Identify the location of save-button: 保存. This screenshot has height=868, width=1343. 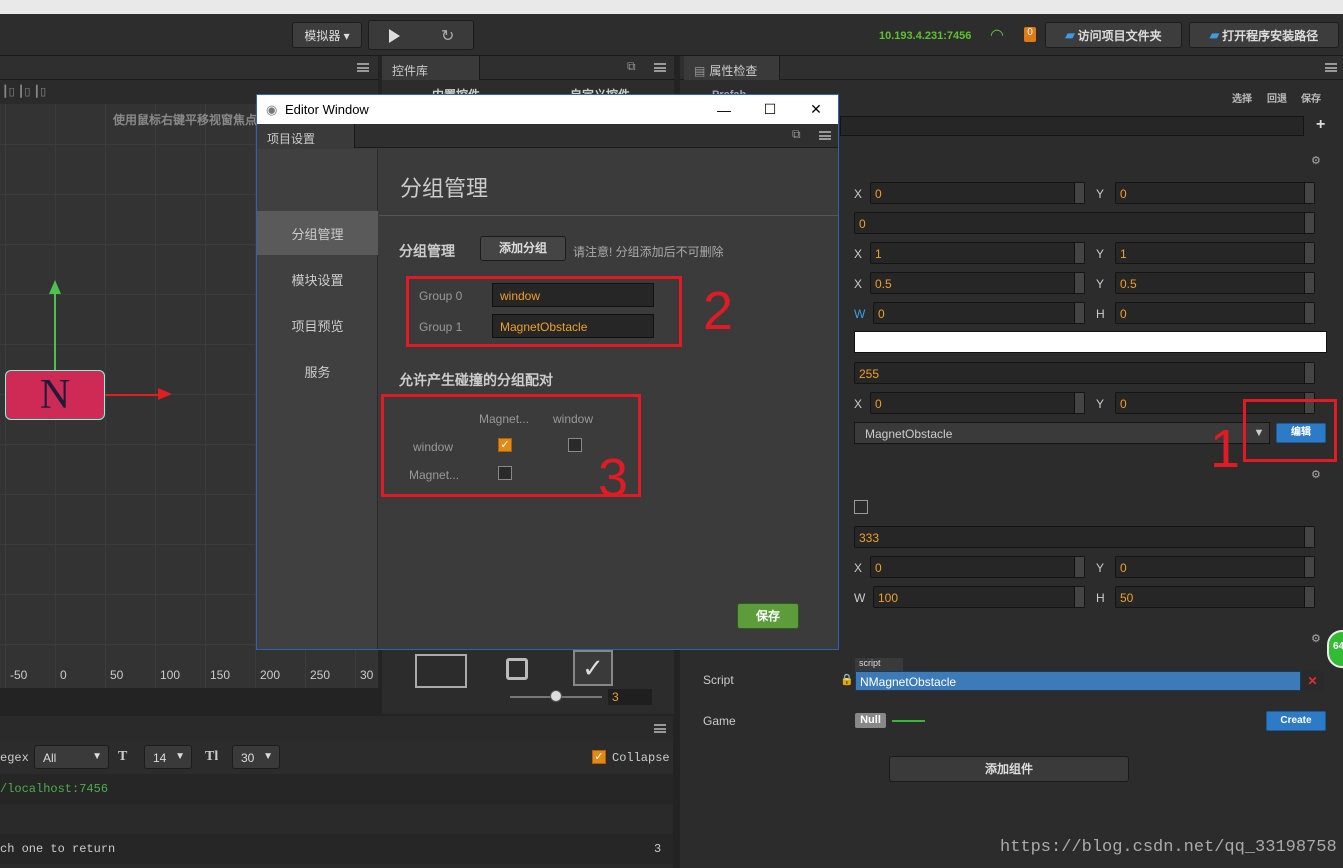
(768, 616).